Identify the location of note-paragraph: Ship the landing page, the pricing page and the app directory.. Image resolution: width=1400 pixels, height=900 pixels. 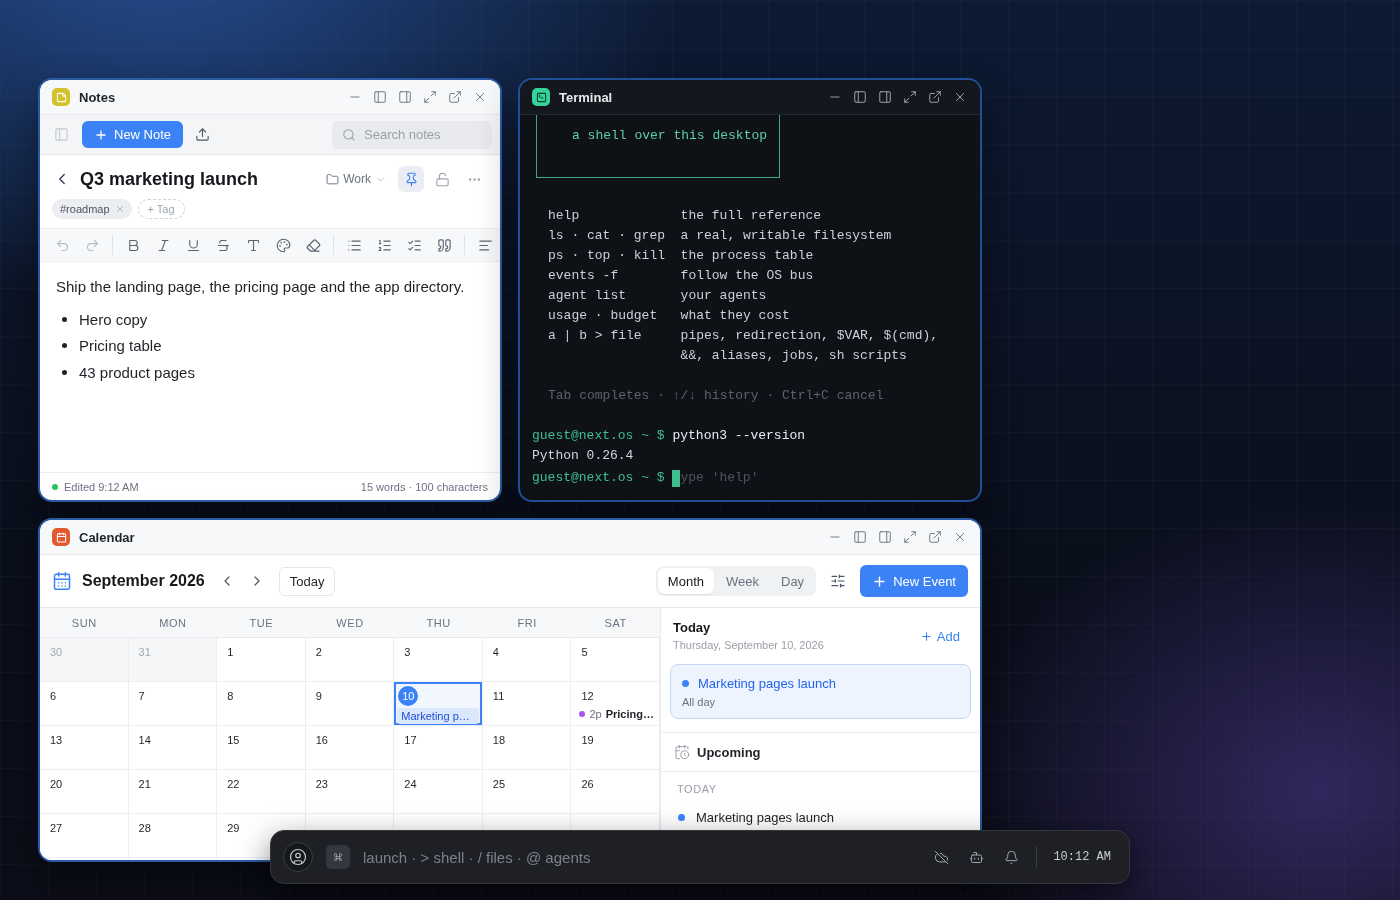
(261, 287).